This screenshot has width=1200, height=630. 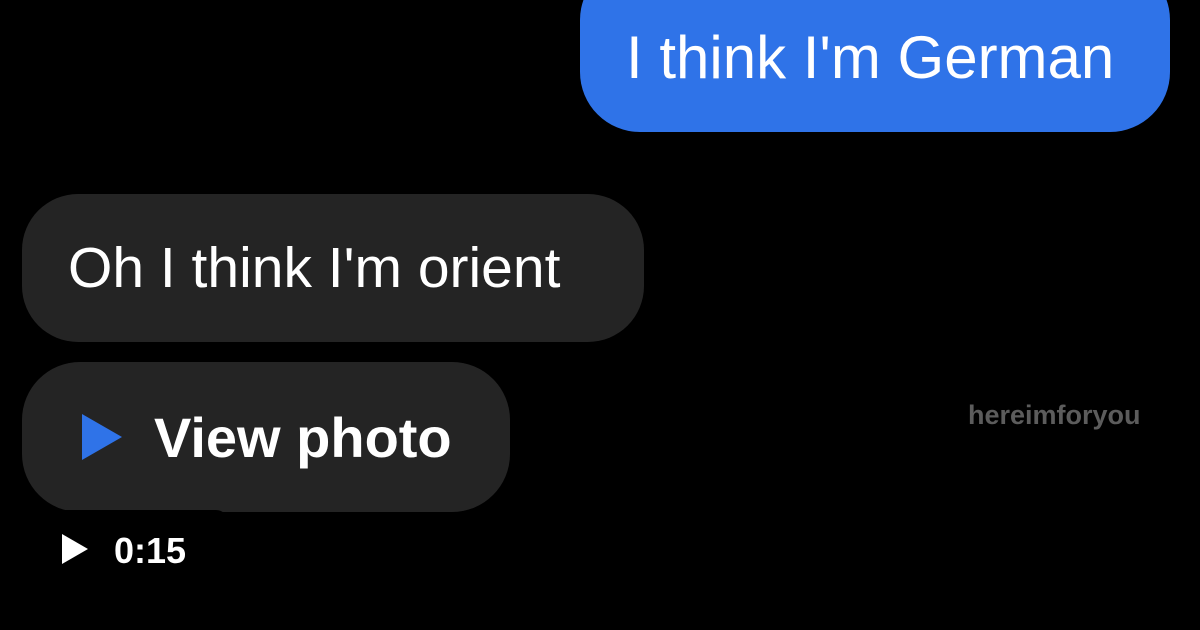 I want to click on outgoing-message-bubble: I think I'm German, so click(x=875, y=66).